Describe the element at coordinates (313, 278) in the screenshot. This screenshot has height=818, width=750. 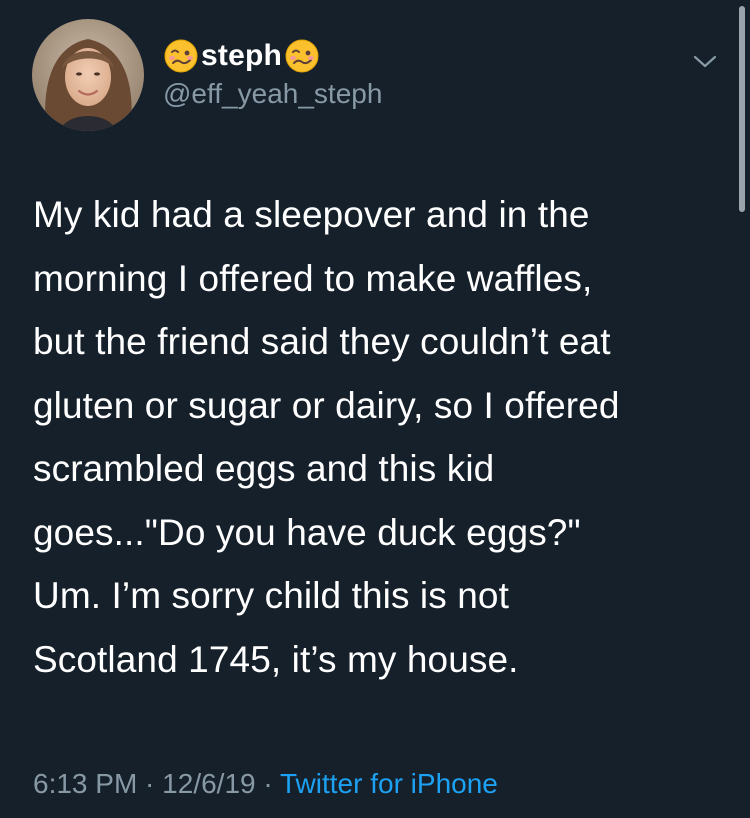
I see `tweet-line: morning I offered to make waffles,` at that location.